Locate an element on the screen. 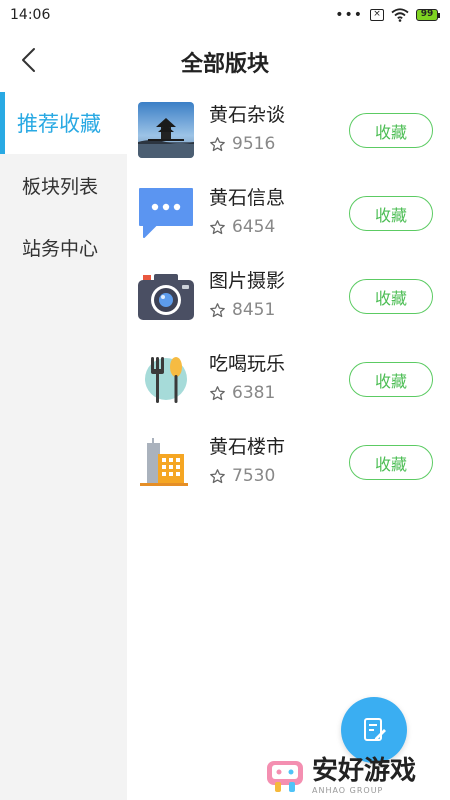 The width and height of the screenshot is (450, 800). battery-icon: 99 is located at coordinates (428, 15).